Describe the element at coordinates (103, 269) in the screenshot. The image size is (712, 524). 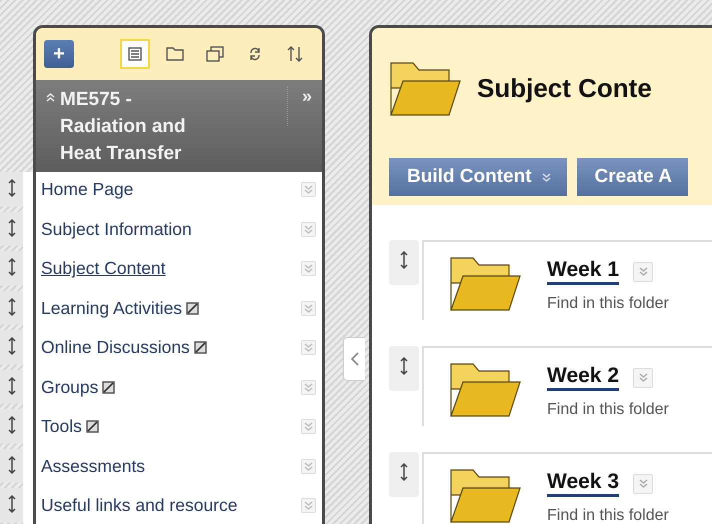
I see `menu-label: Subject Content` at that location.